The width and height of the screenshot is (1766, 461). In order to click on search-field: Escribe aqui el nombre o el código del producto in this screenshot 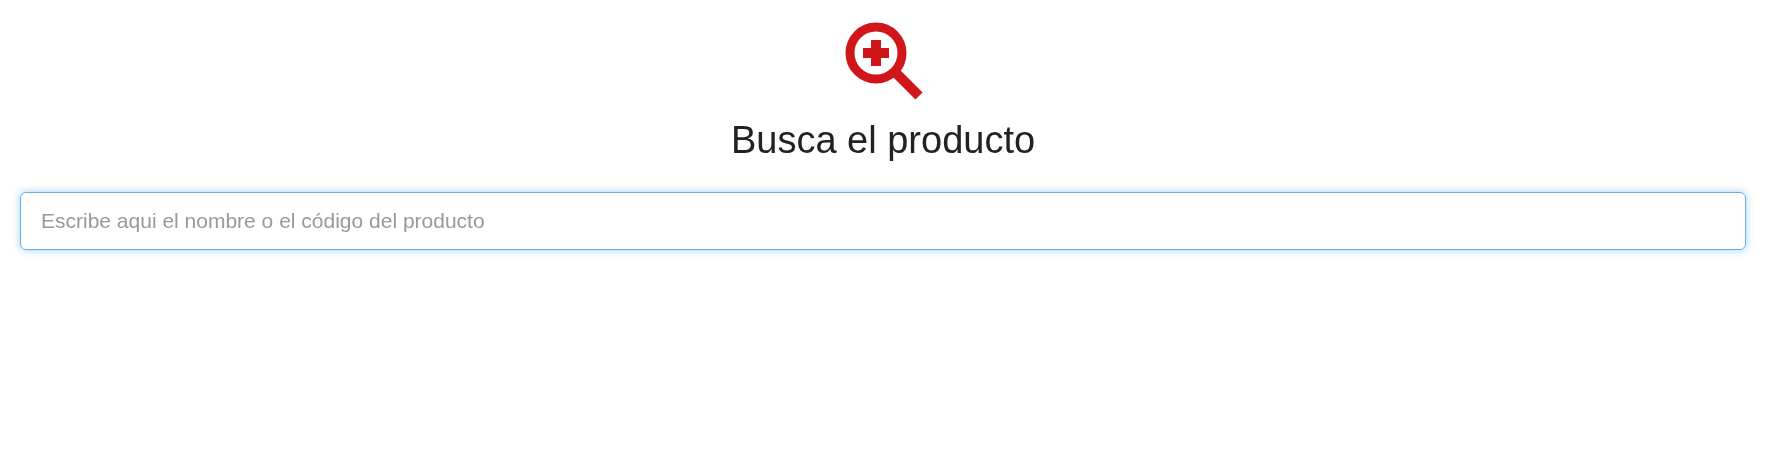, I will do `click(883, 221)`.